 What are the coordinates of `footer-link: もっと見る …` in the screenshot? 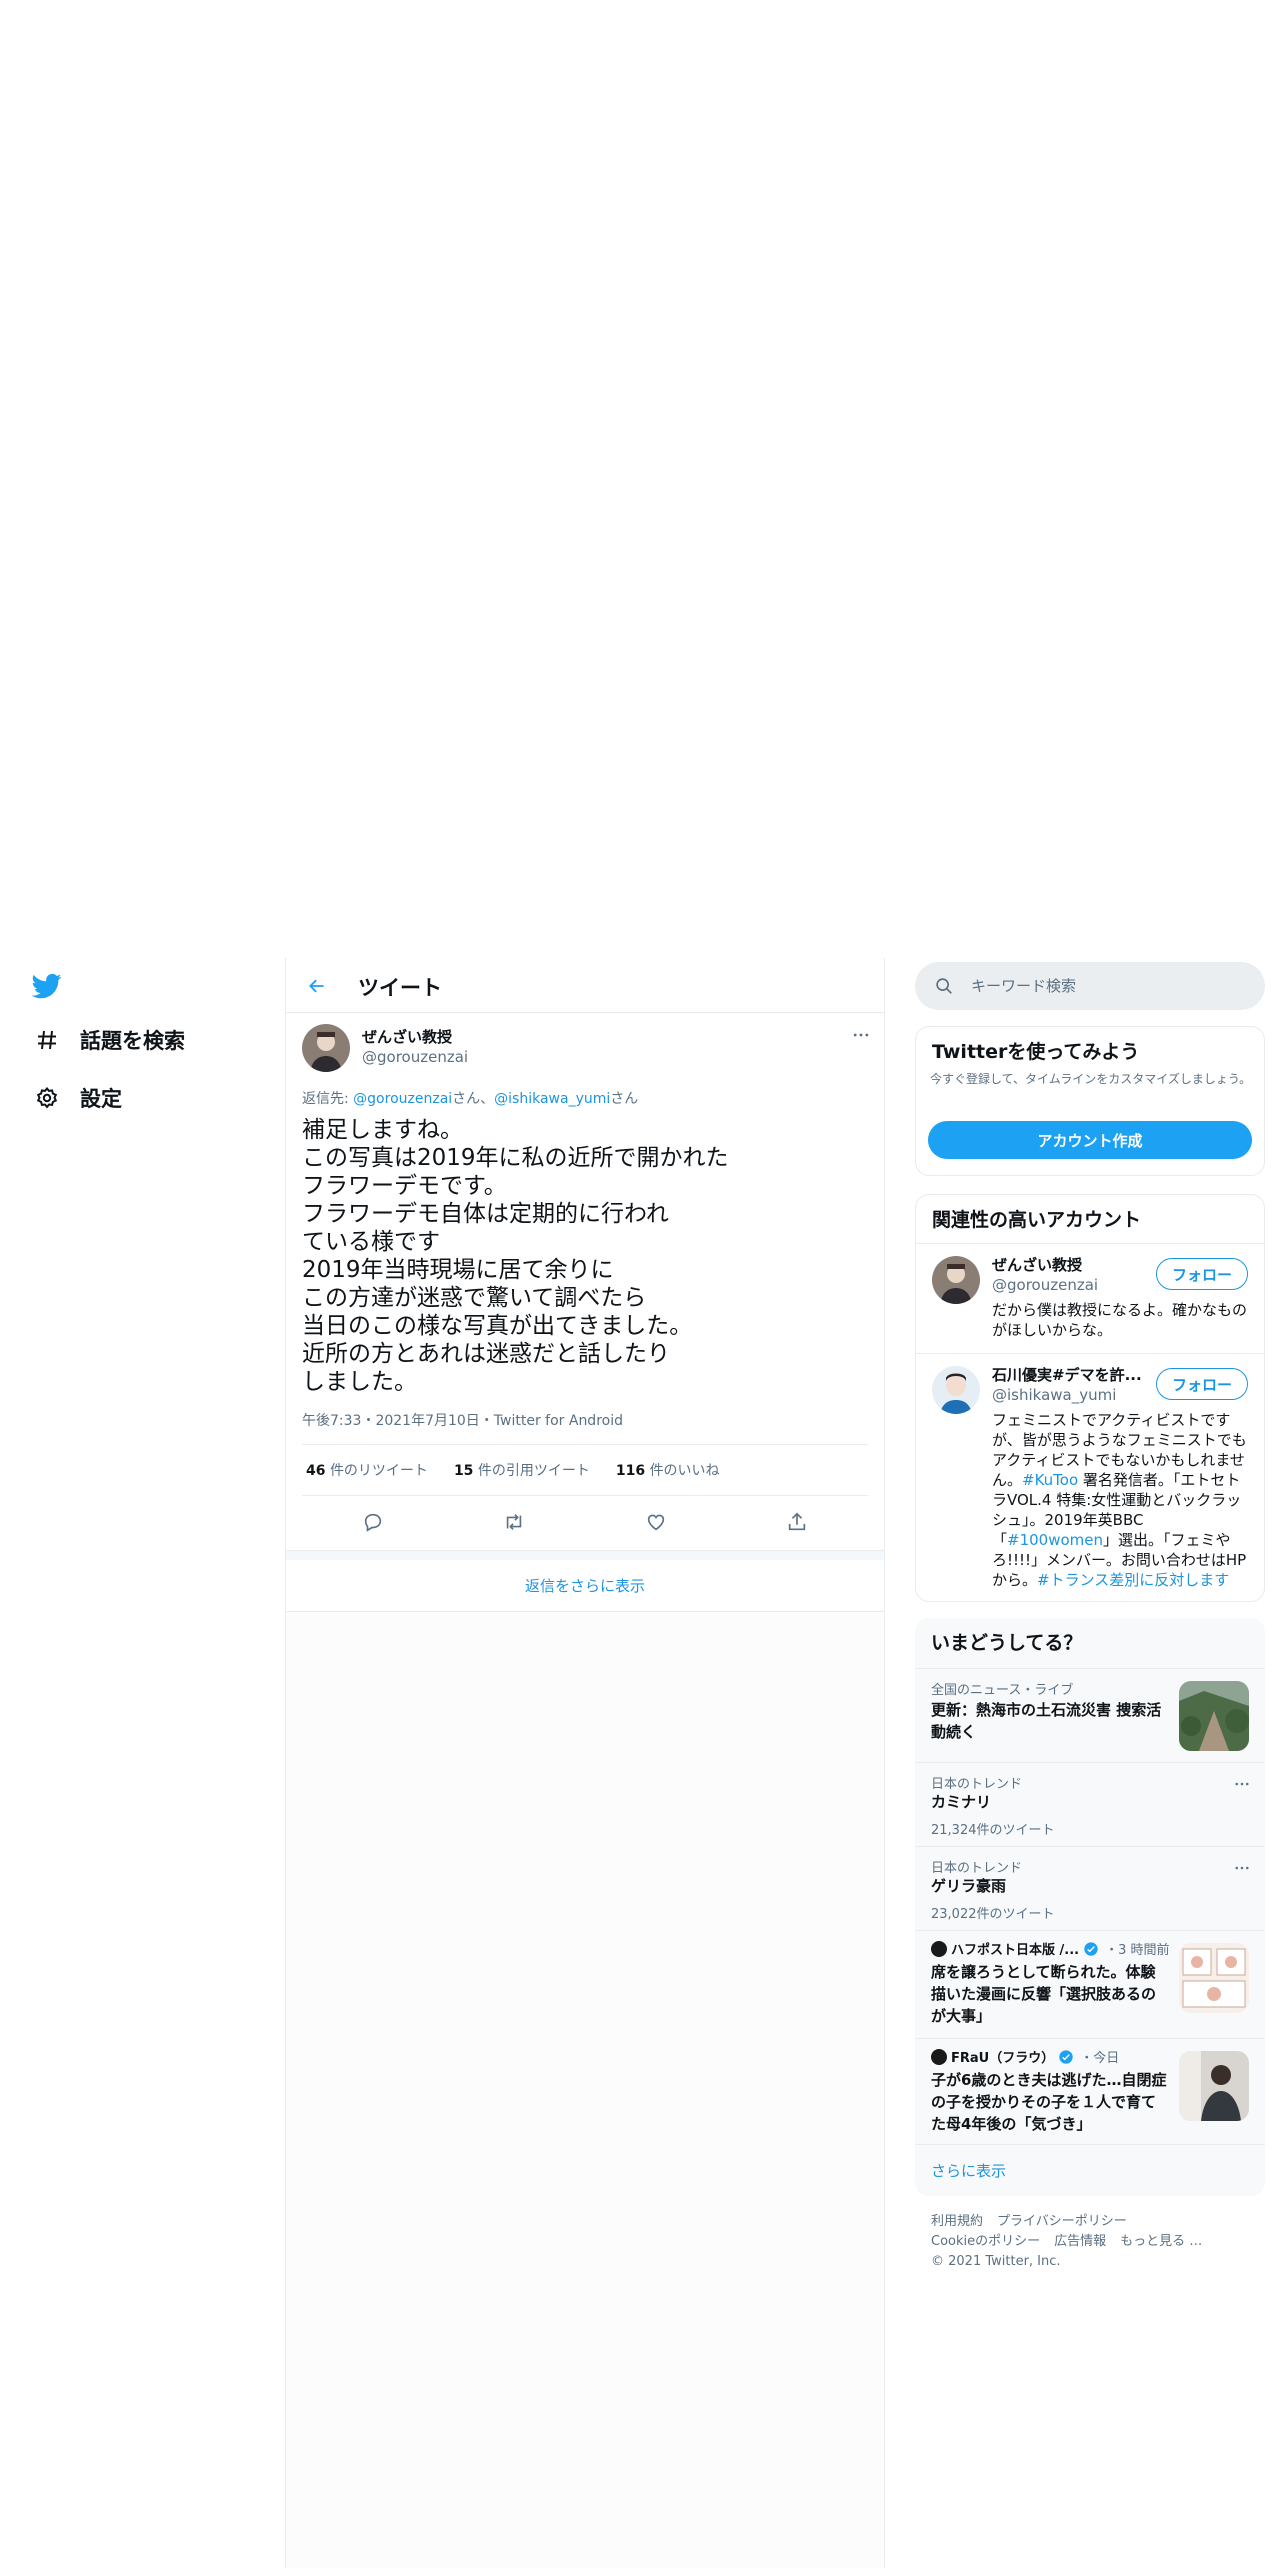 It's located at (1161, 2241).